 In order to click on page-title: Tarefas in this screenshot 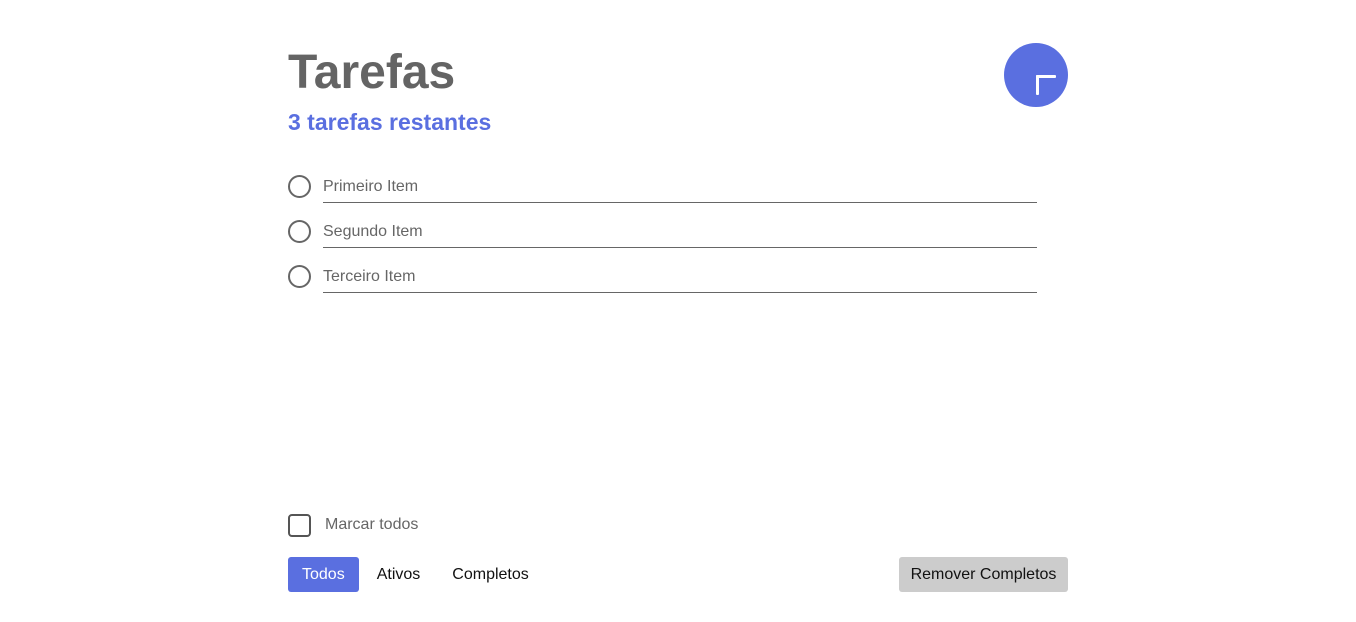, I will do `click(372, 72)`.